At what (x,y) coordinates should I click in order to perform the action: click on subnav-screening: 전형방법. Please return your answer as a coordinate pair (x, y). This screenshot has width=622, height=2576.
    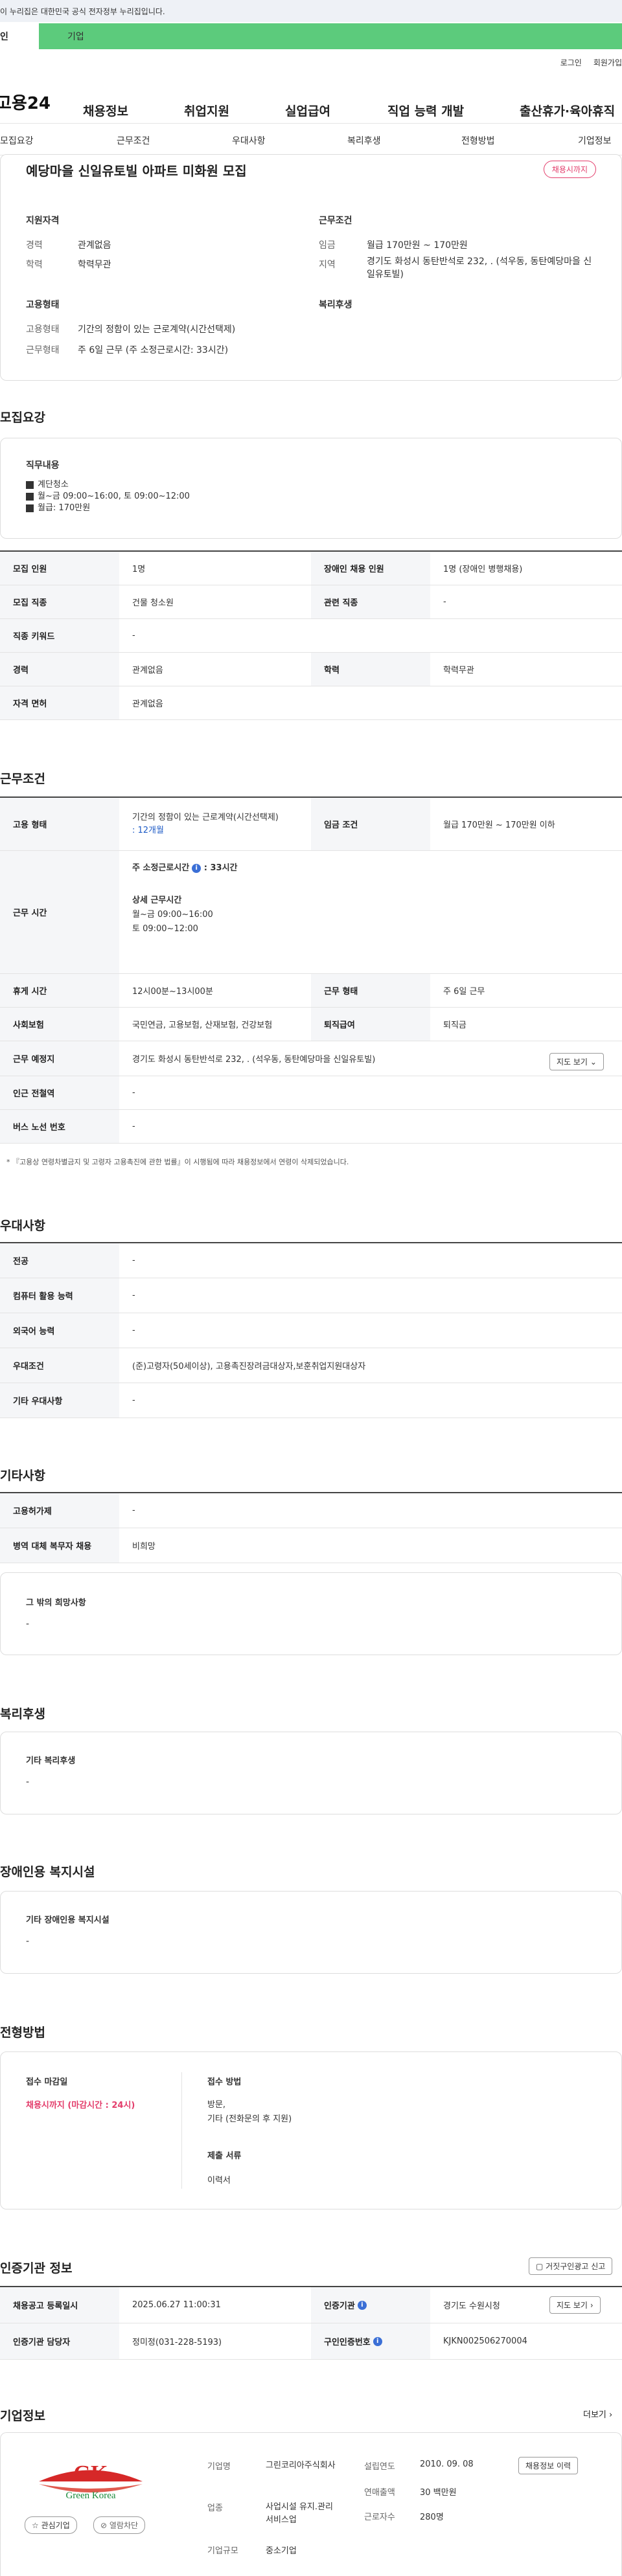
    Looking at the image, I should click on (478, 140).